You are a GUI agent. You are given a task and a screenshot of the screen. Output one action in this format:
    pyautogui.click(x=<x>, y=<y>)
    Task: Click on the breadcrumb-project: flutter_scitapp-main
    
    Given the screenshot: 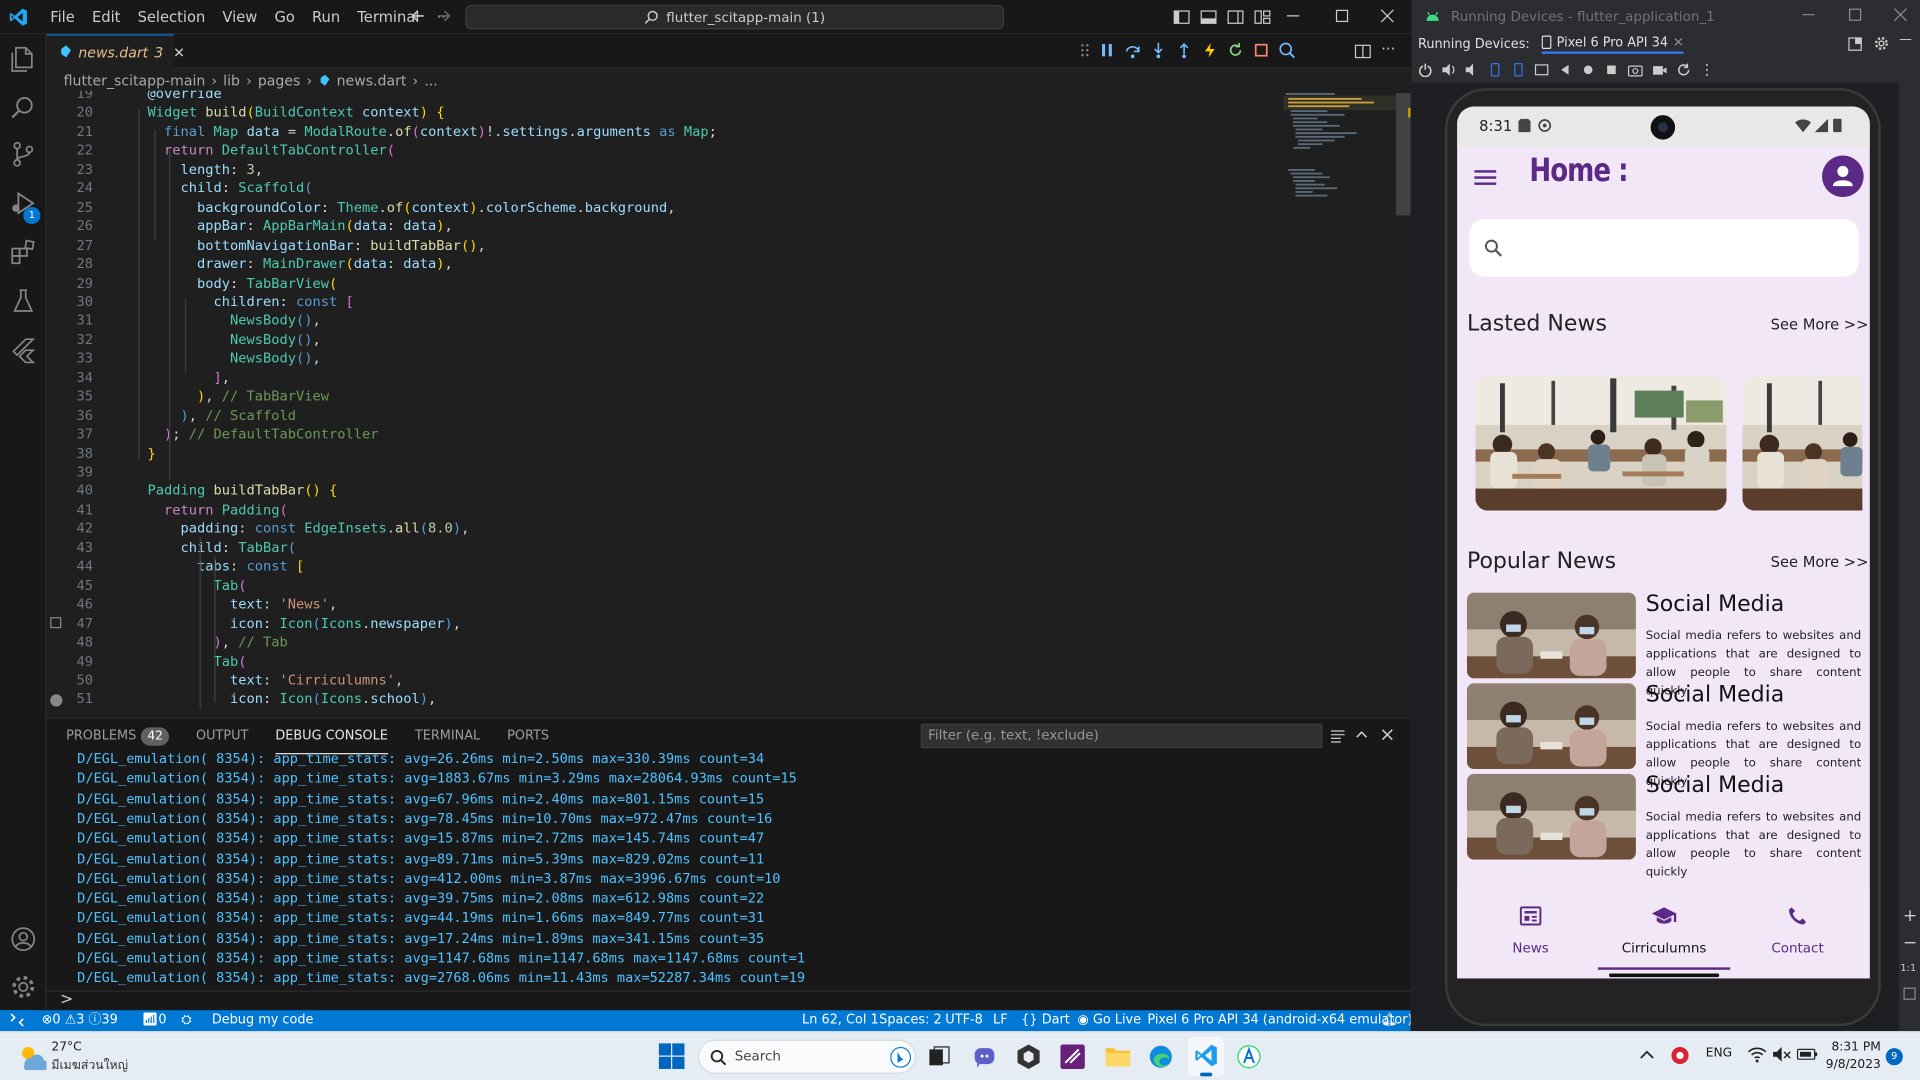 What is the action you would take?
    pyautogui.click(x=135, y=80)
    